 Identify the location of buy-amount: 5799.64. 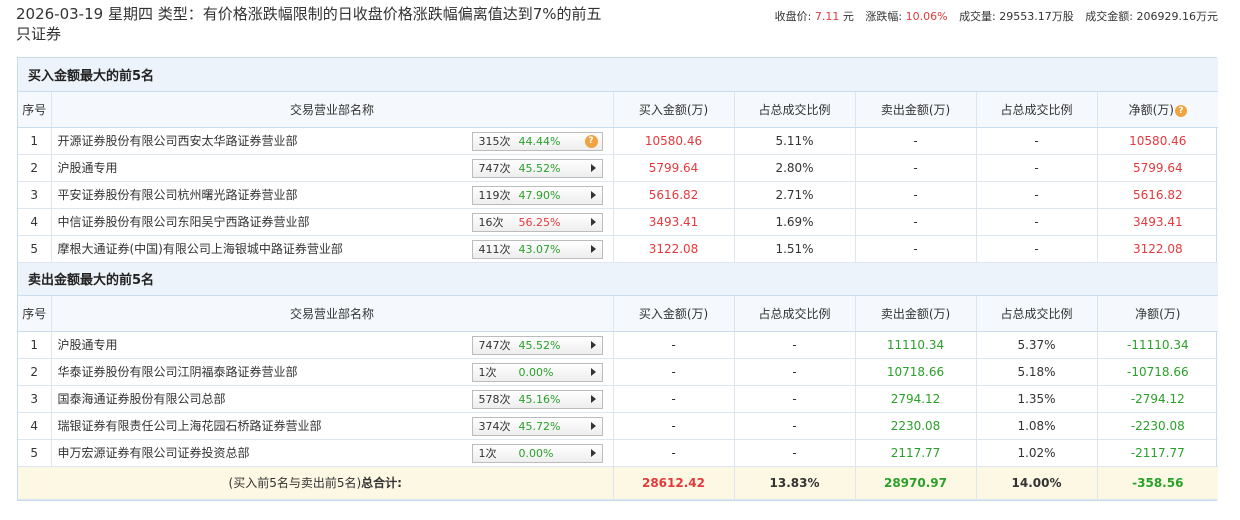
(674, 168).